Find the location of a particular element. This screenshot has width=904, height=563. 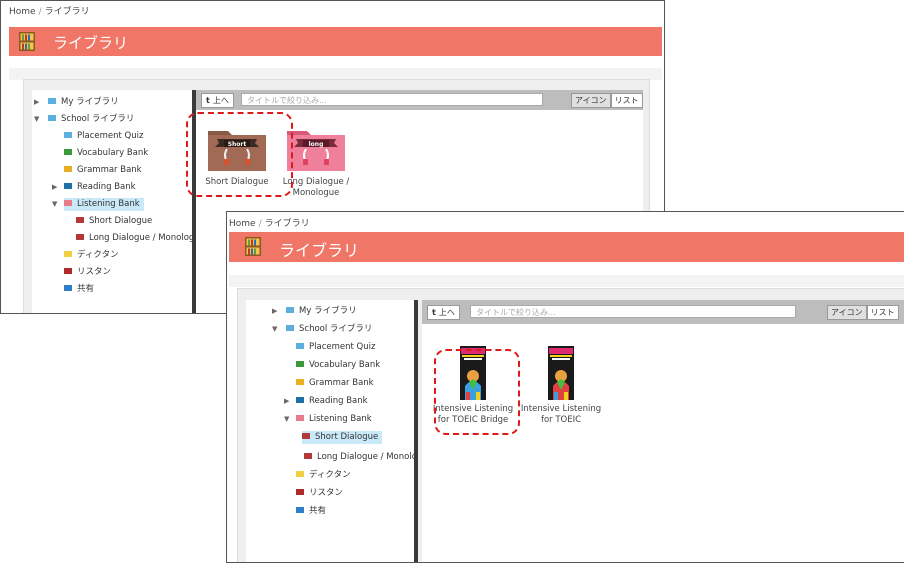

tree-label: ディクタン is located at coordinates (98, 255).